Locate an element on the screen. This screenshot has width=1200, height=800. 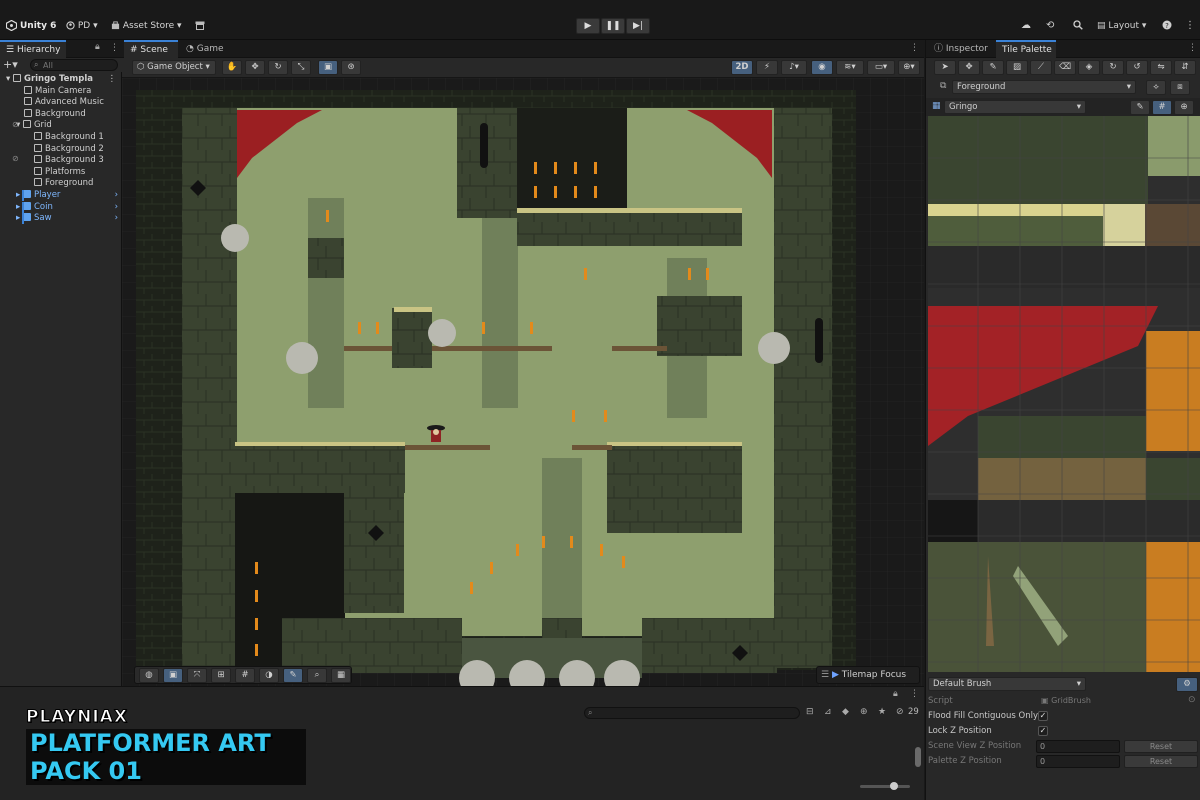
account-button: PD ▾ is located at coordinates (82, 26).